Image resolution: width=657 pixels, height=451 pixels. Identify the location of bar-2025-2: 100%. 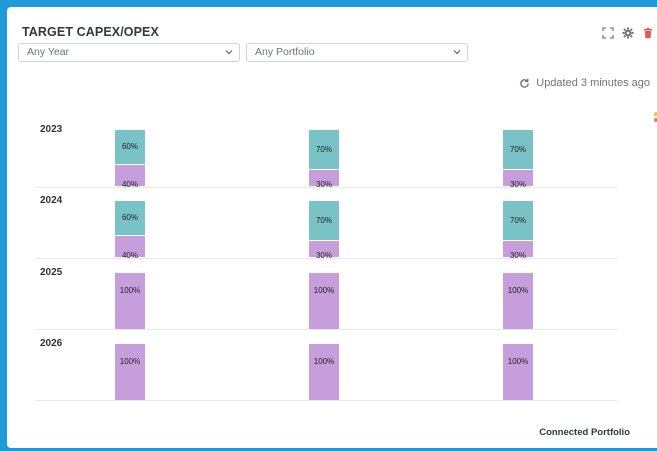
(324, 301).